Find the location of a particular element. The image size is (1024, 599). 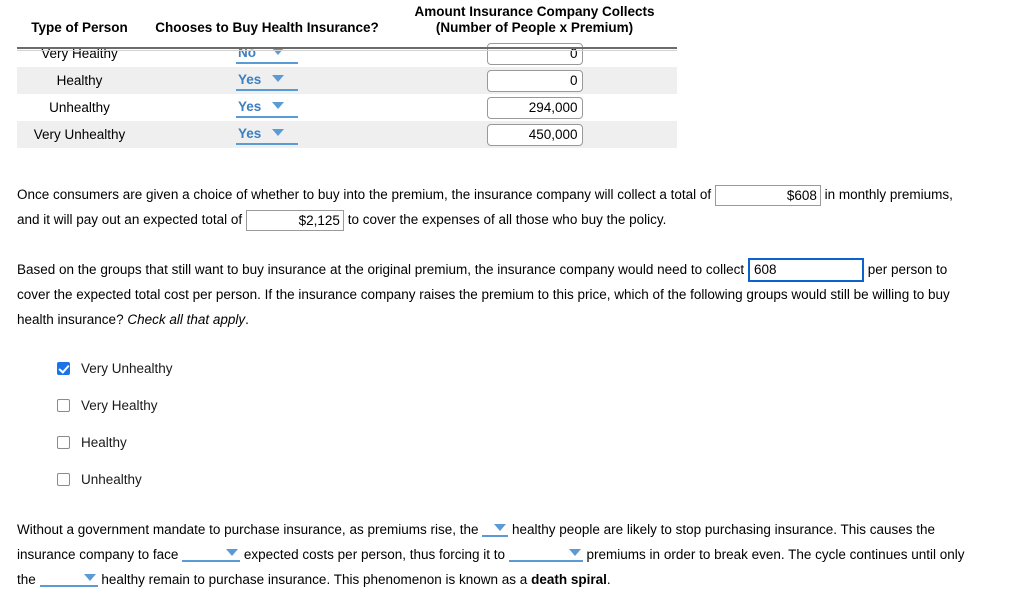

table-row: Healthy Yes 0 is located at coordinates (347, 80).